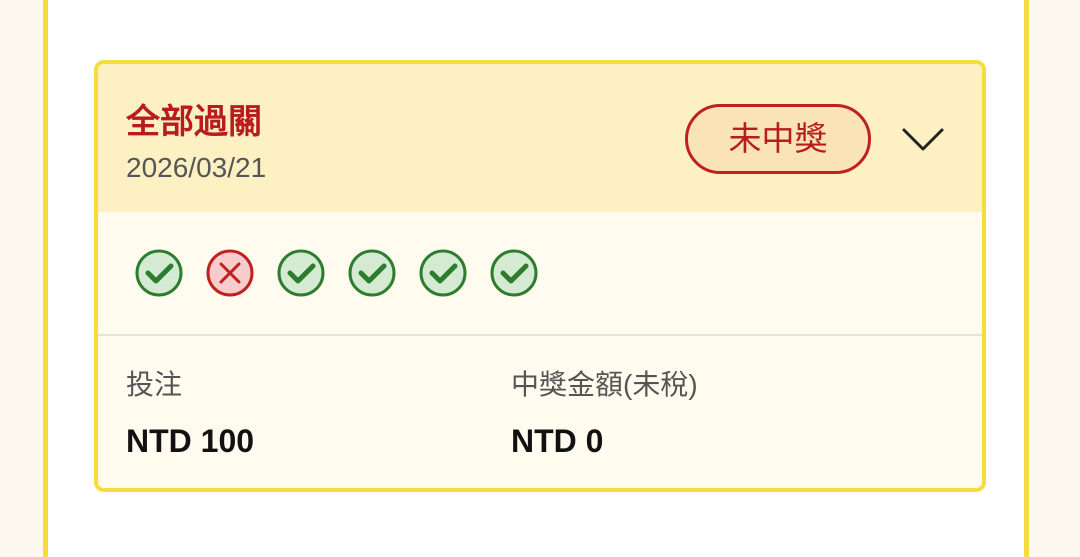  What do you see at coordinates (154, 384) in the screenshot?
I see `stake-label: 投注` at bounding box center [154, 384].